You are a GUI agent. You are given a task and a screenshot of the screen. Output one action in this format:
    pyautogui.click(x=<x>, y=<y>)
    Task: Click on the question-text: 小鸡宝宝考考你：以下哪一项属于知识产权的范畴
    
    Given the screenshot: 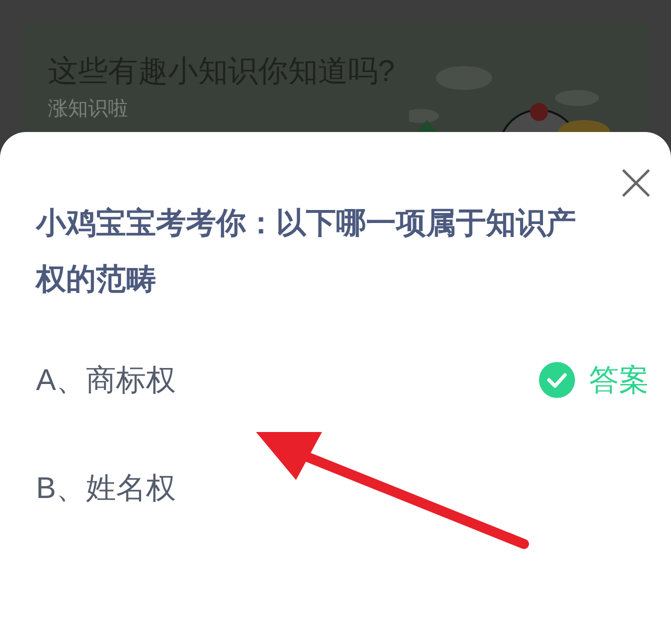 What is the action you would take?
    pyautogui.click(x=306, y=252)
    